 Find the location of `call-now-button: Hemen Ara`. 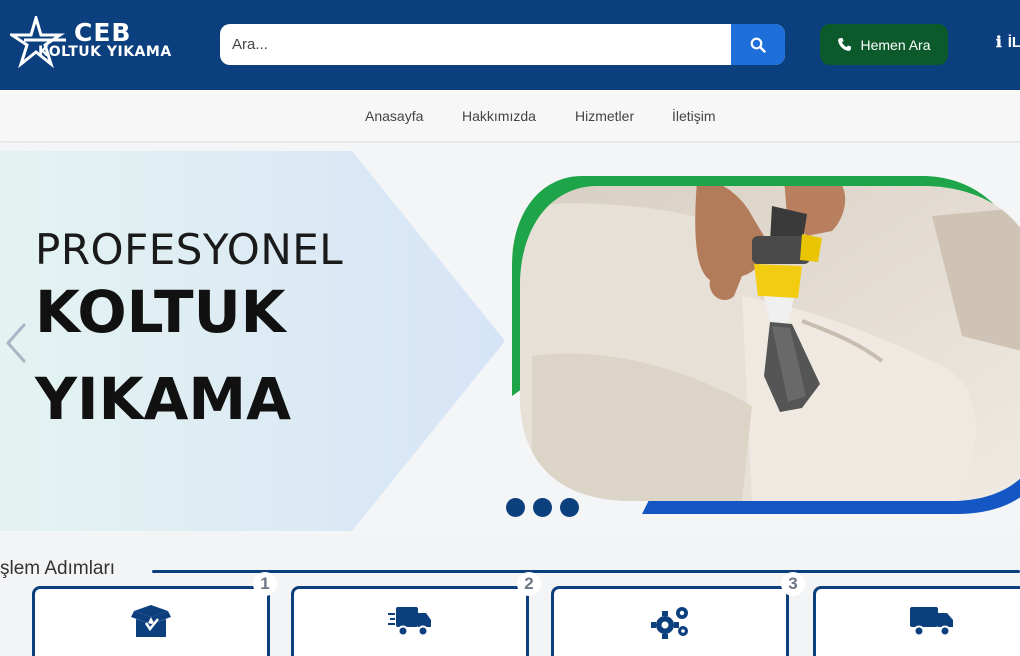

call-now-button: Hemen Ara is located at coordinates (884, 44).